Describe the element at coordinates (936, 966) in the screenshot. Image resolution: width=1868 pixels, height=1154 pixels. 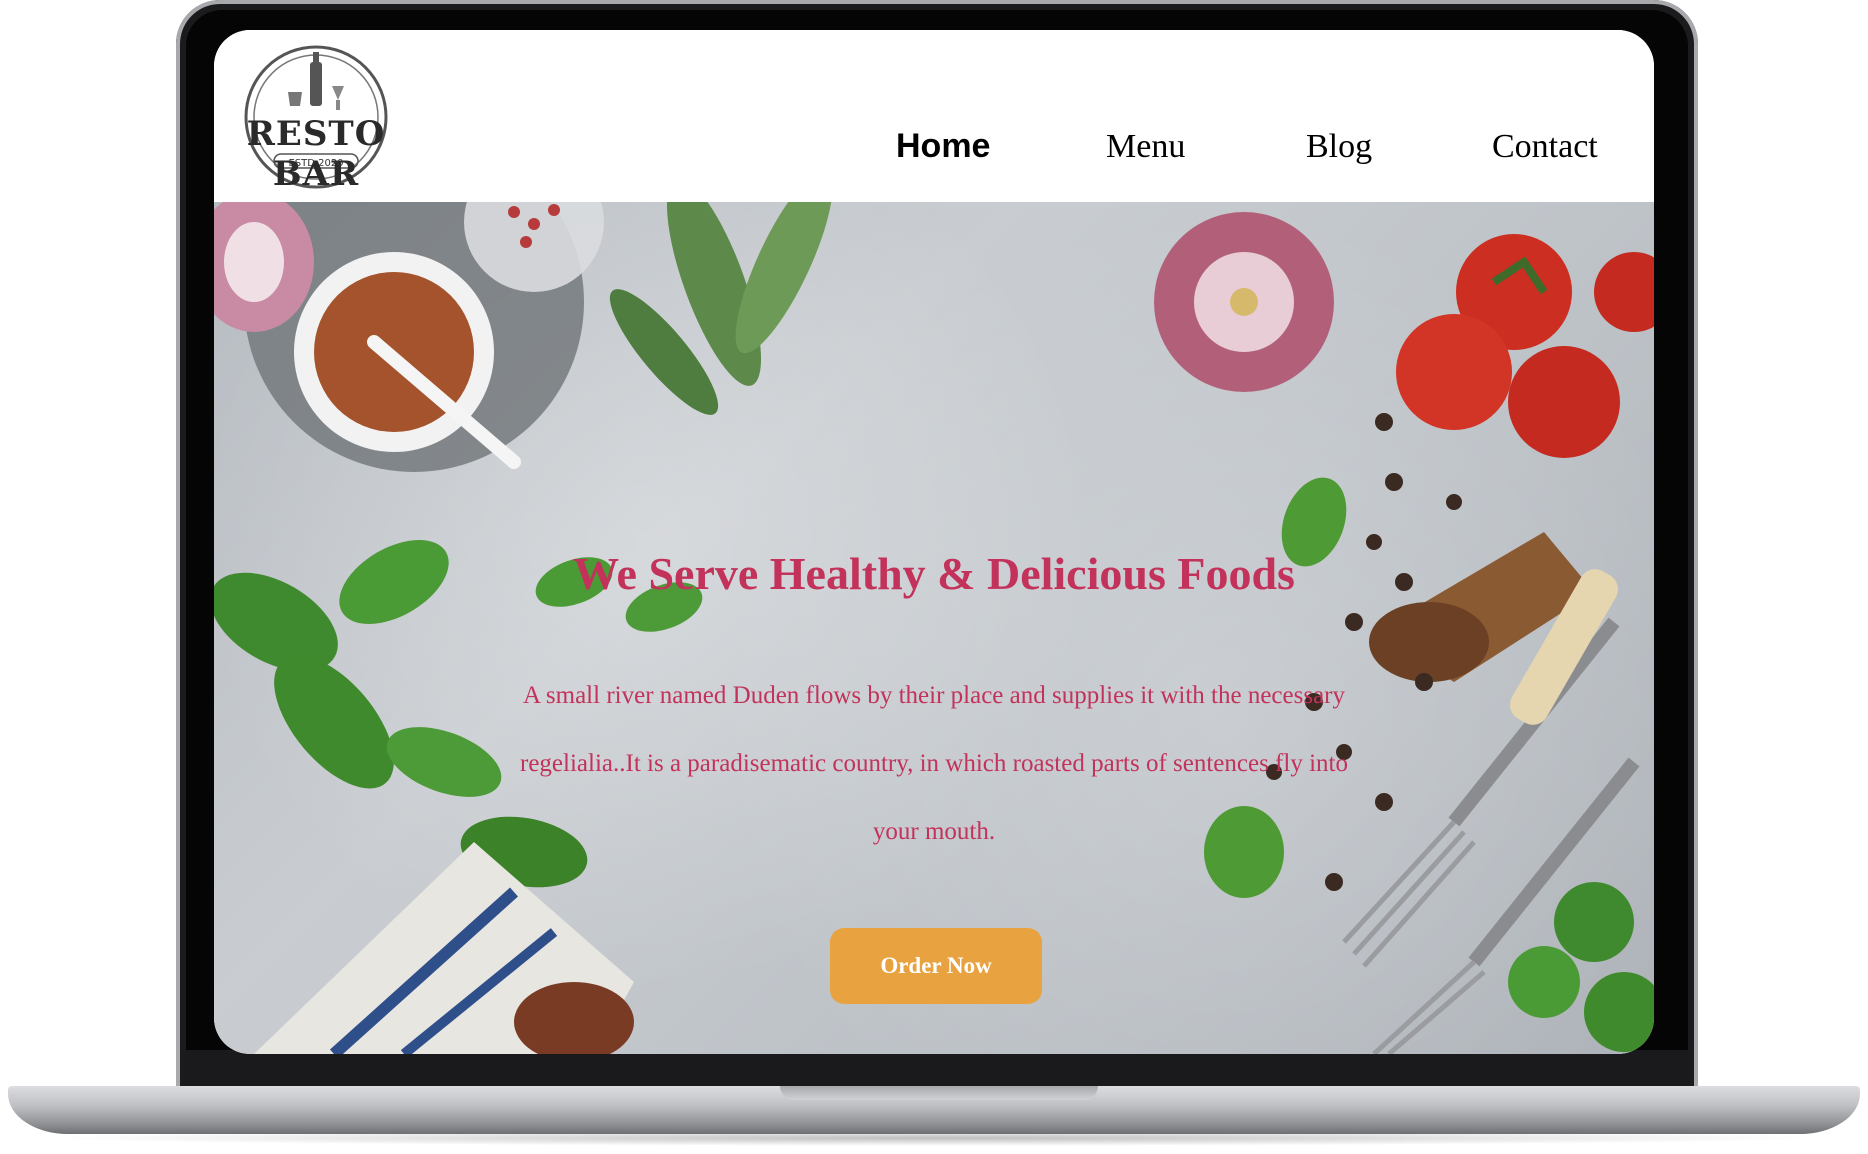
I see `order-now-button: Order Now` at that location.